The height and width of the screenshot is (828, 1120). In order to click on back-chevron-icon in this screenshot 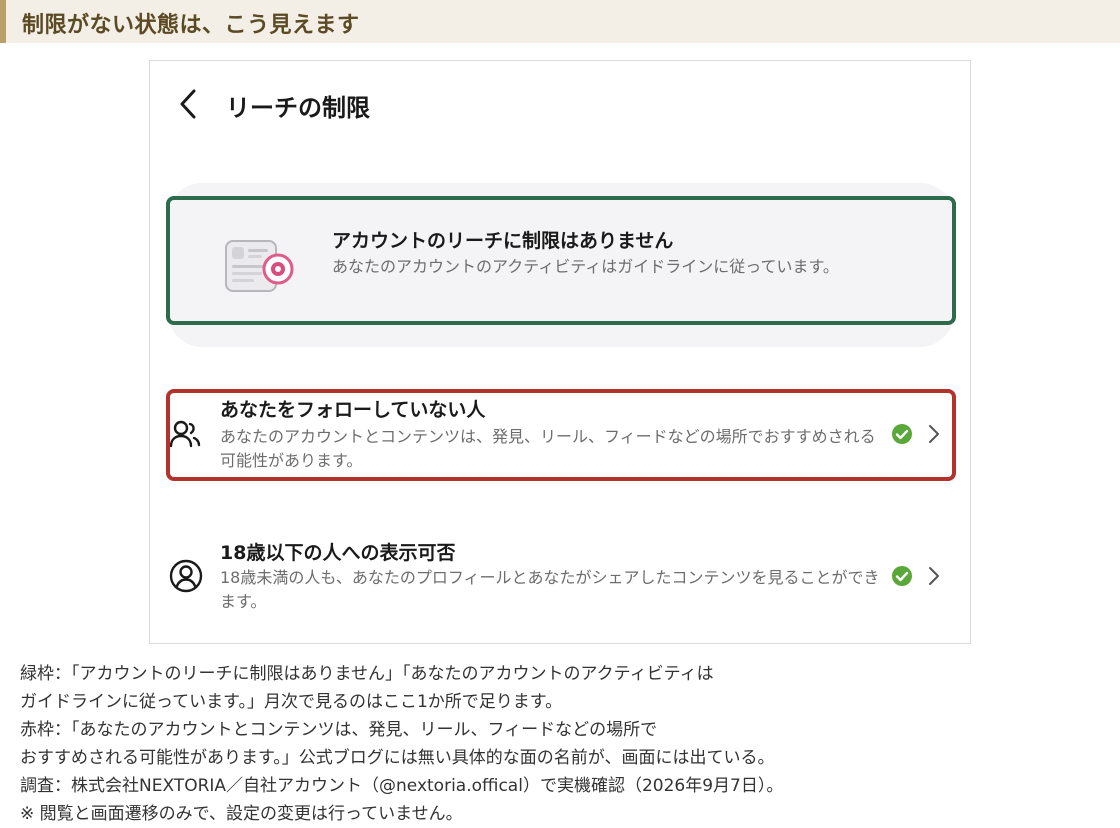, I will do `click(188, 104)`.